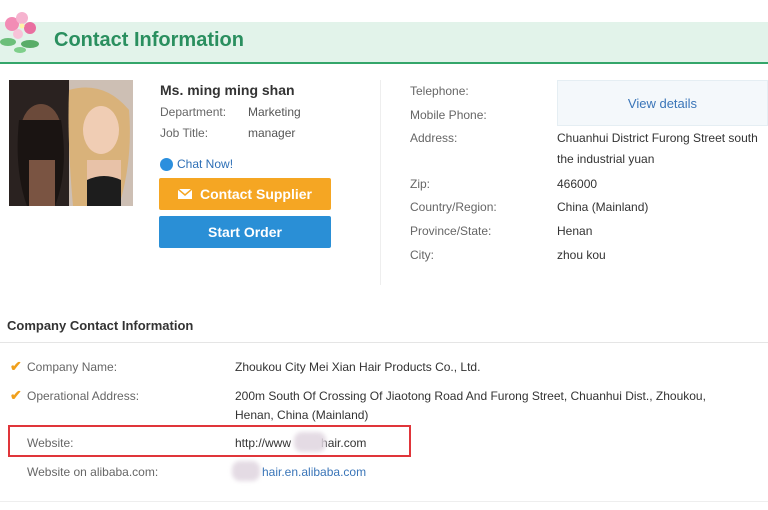 The width and height of the screenshot is (768, 510). I want to click on contact-supplier-label: Contact Supplier, so click(255, 194).